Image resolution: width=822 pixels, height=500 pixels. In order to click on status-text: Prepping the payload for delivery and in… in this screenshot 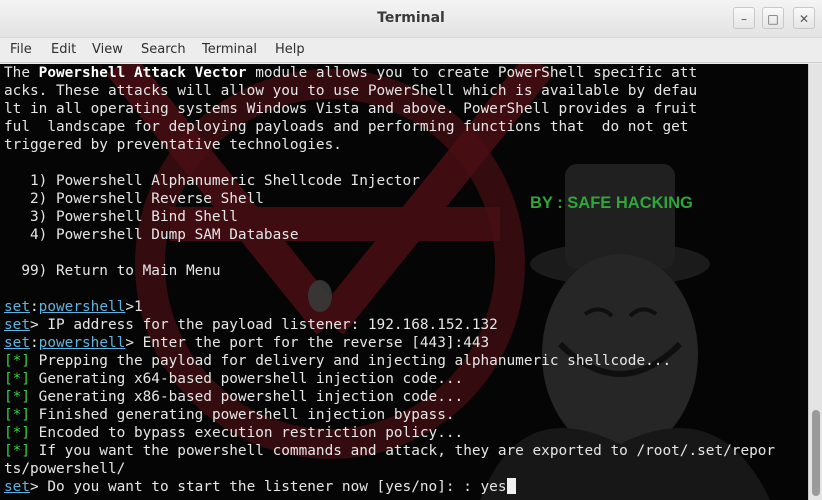, I will do `click(351, 361)`.